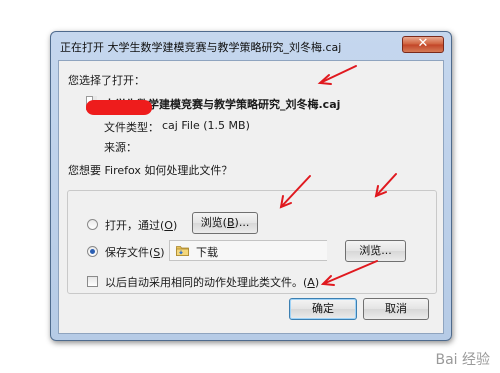  I want to click on source-label: 来源：, so click(120, 147).